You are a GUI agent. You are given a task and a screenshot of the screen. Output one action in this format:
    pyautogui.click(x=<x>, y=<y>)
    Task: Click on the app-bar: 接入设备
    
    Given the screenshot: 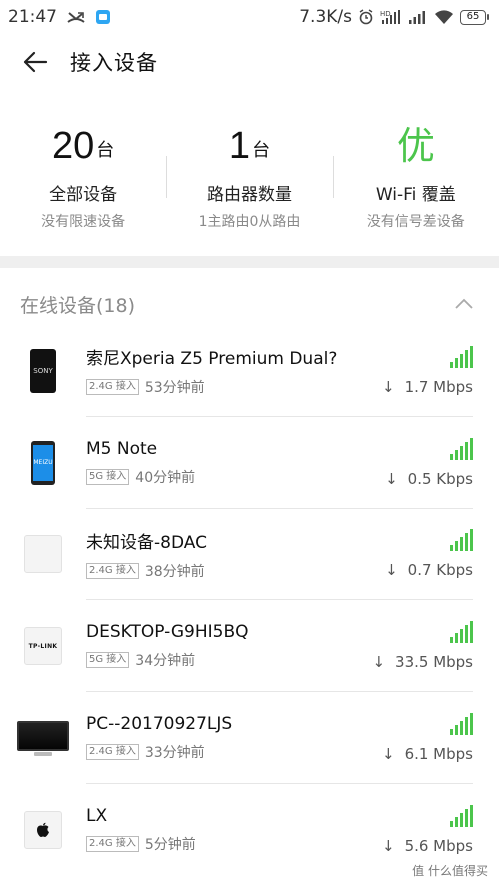 What is the action you would take?
    pyautogui.click(x=249, y=62)
    